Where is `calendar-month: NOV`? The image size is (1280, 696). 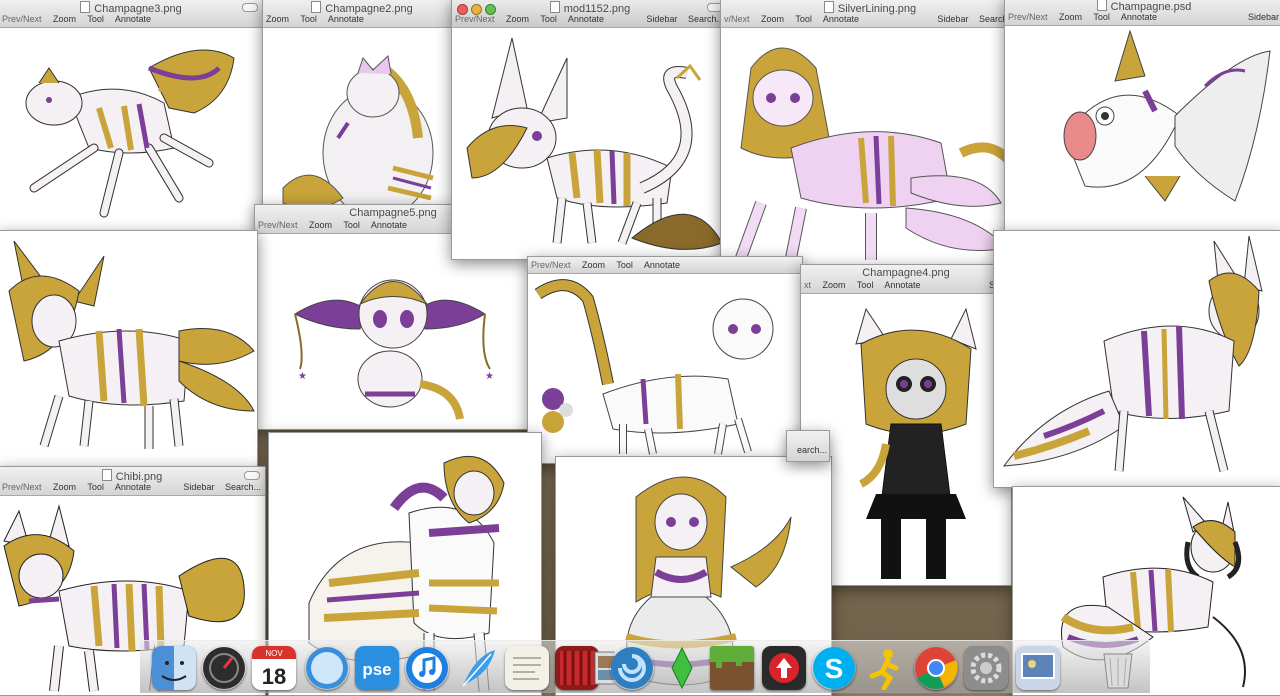 calendar-month: NOV is located at coordinates (274, 653).